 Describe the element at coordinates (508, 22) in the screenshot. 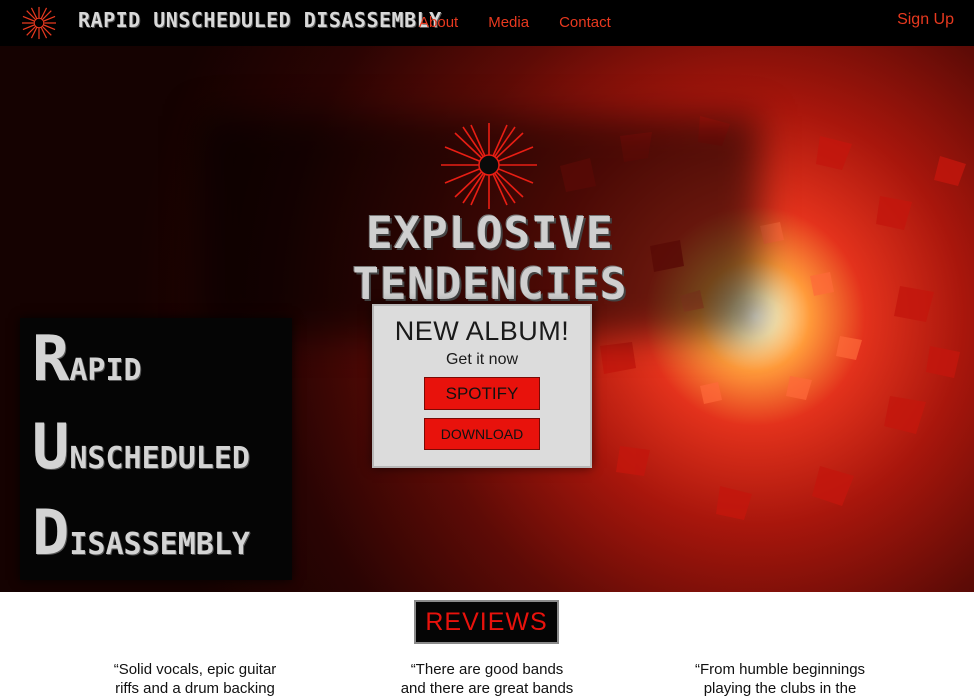

I see `nav-link-media: Media` at that location.